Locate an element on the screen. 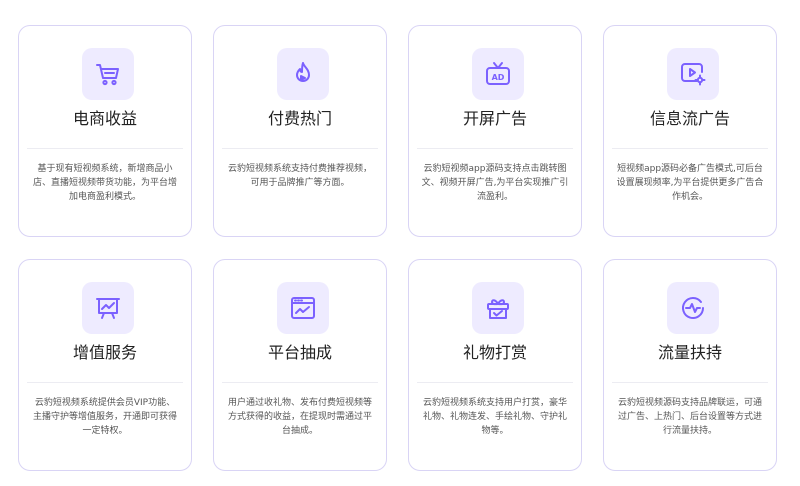  presentation-chart-icon is located at coordinates (108, 308).